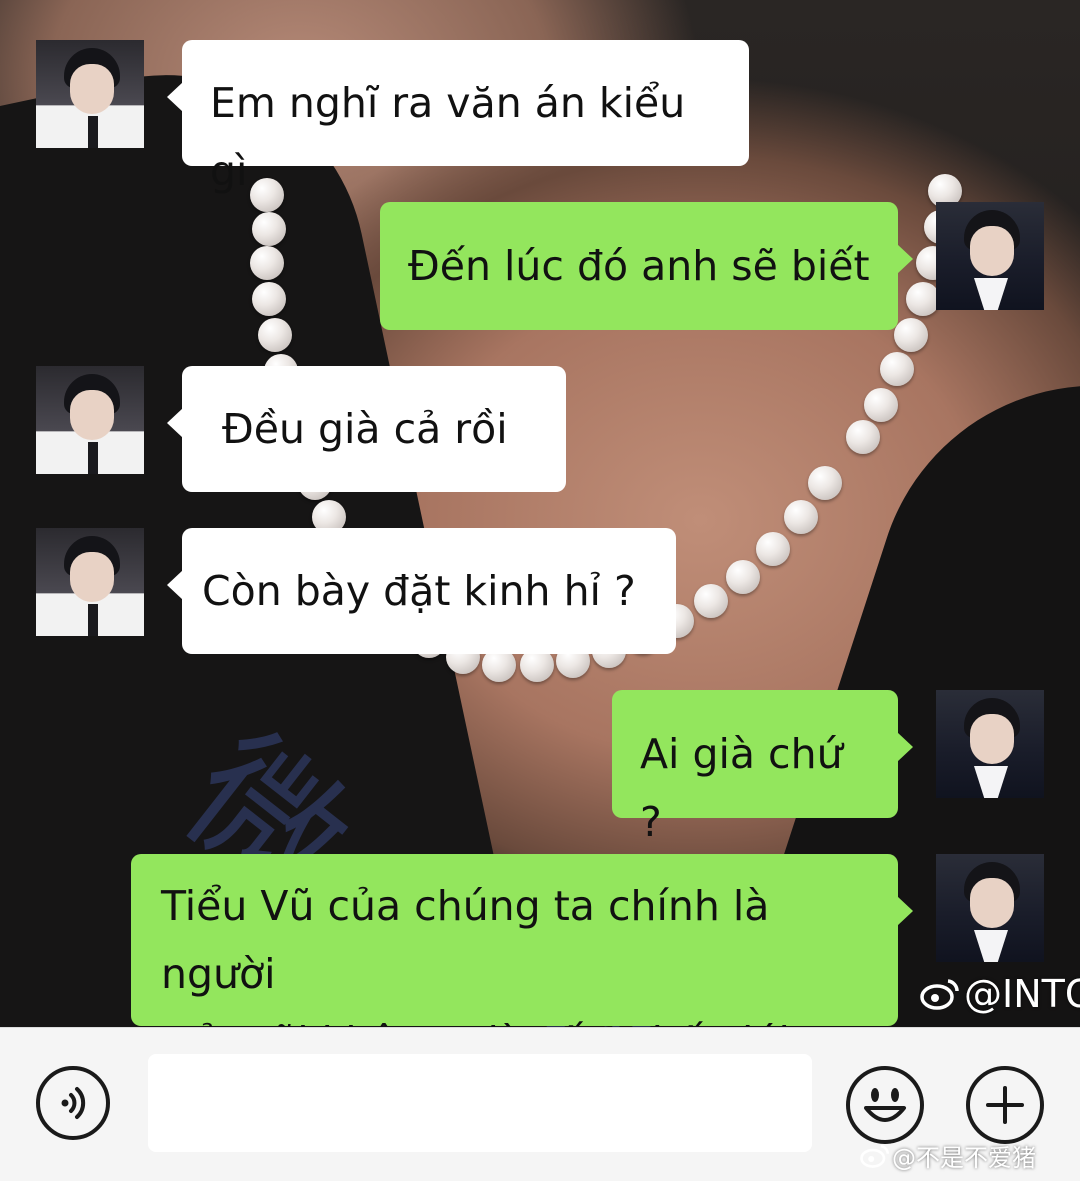 This screenshot has width=1080, height=1181. I want to click on voice-button, so click(73, 1103).